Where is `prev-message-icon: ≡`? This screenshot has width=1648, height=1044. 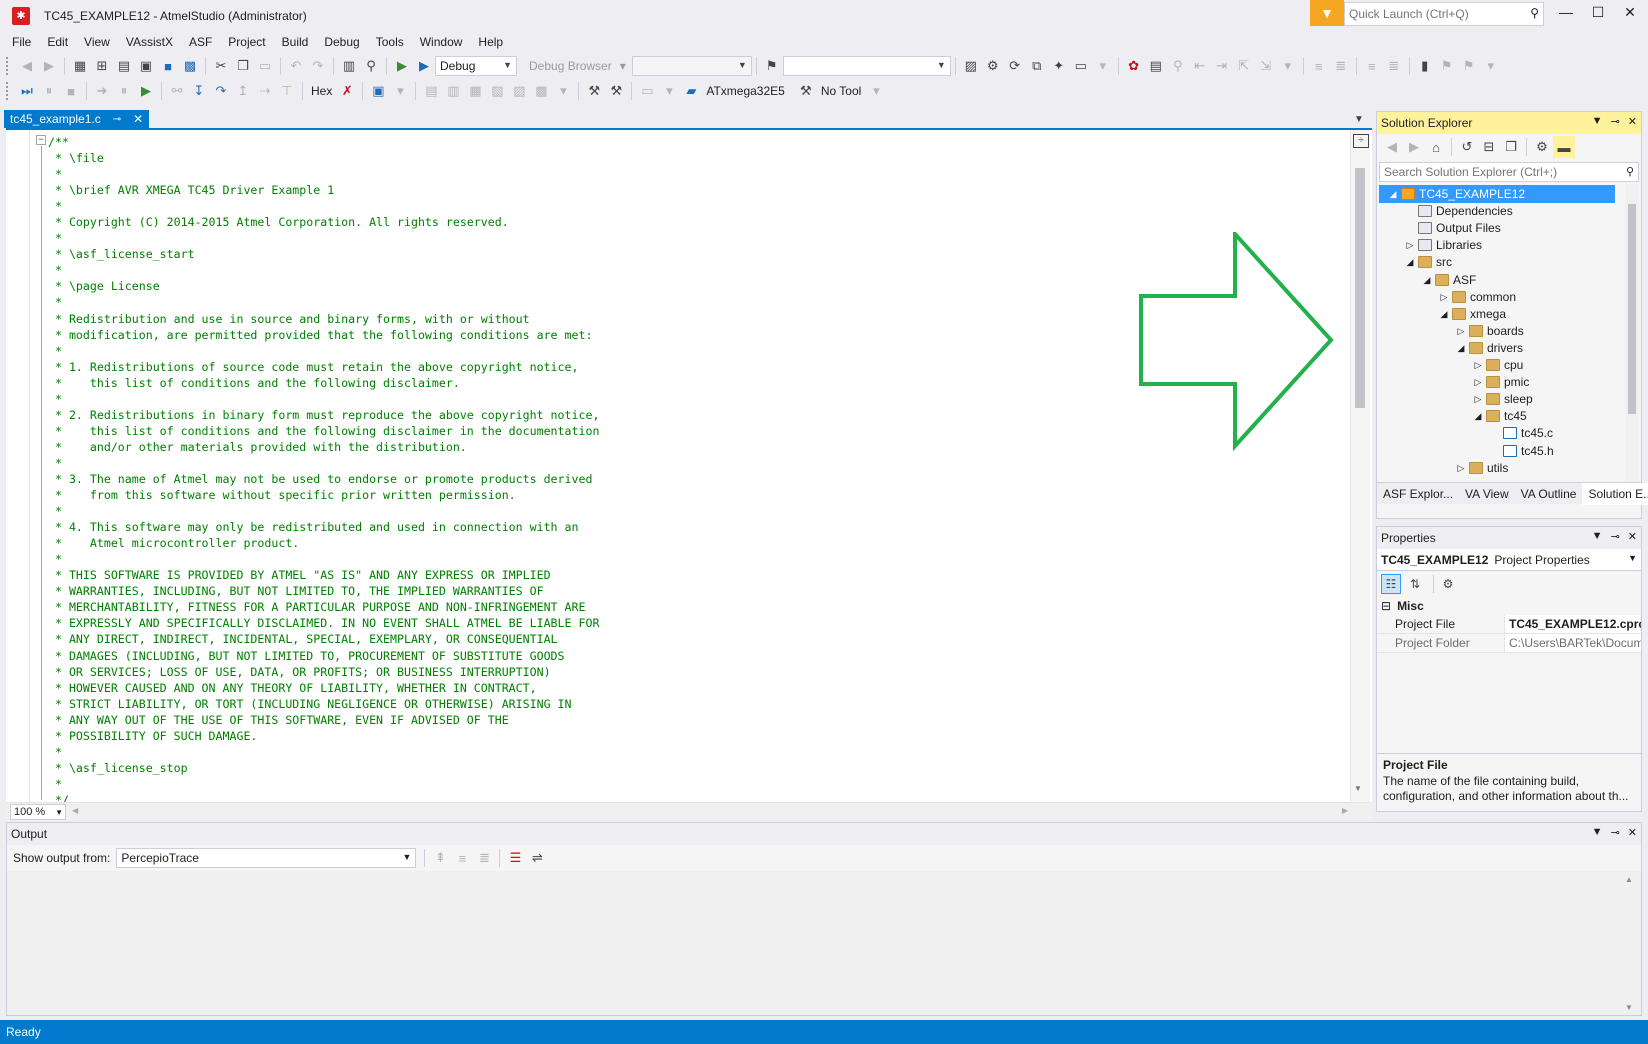 prev-message-icon: ≡ is located at coordinates (462, 858).